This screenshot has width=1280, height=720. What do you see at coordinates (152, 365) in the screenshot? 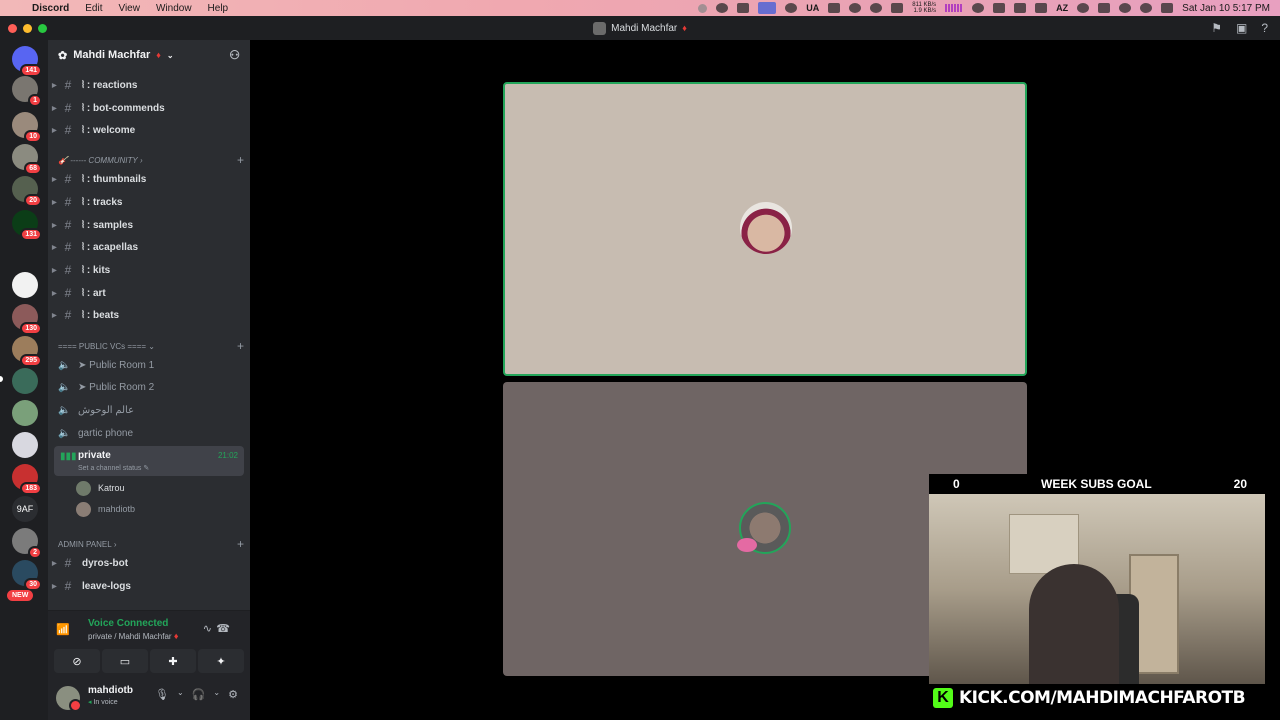
I see `voice-channel-public-room-1: 🔈 ➤ Public Room 1` at bounding box center [152, 365].